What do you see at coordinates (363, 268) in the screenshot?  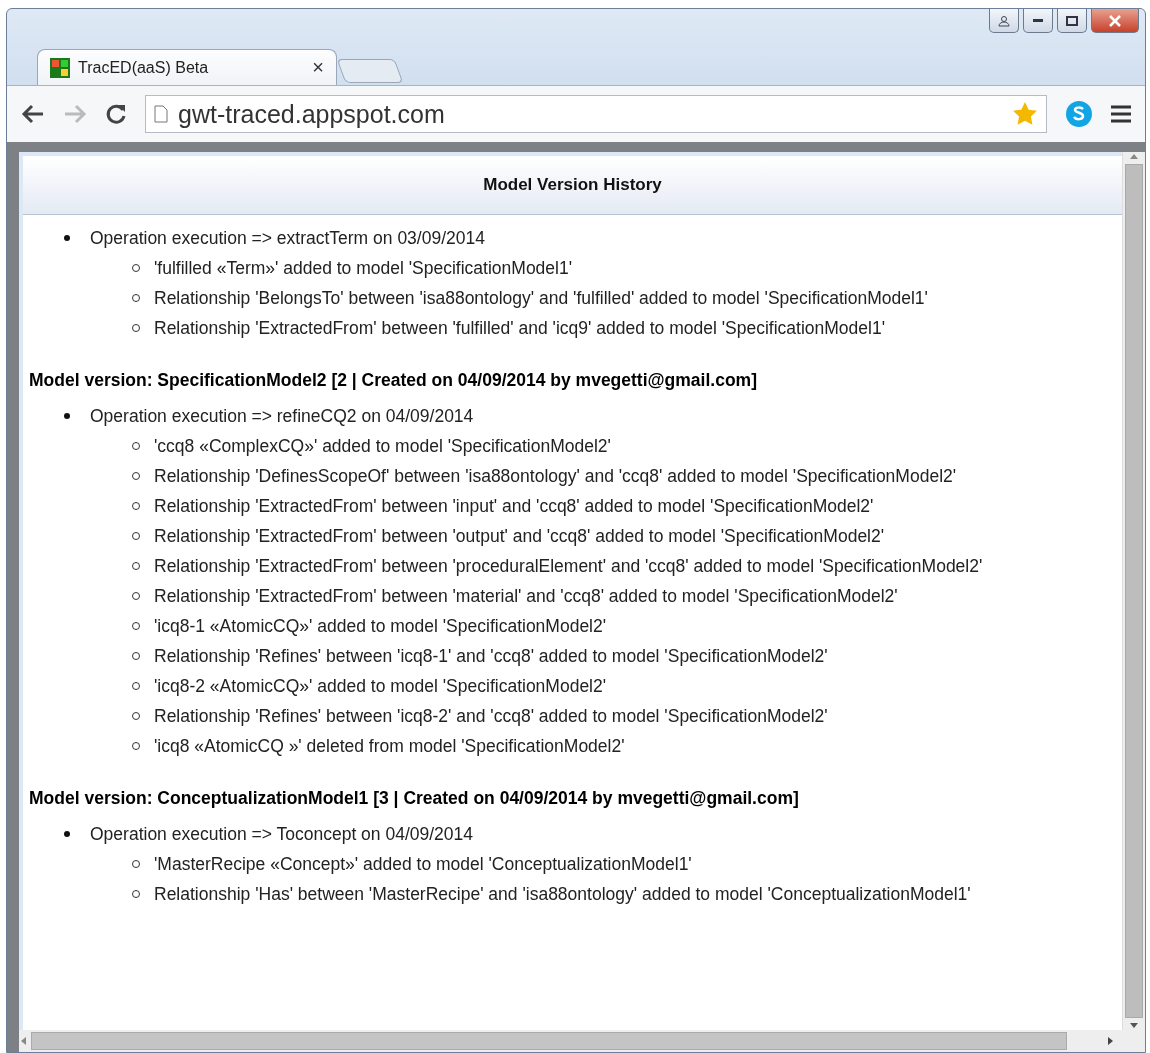 I see `change-entry: 'fulfilled «Term»' added to model 'SpecificationModel1'` at bounding box center [363, 268].